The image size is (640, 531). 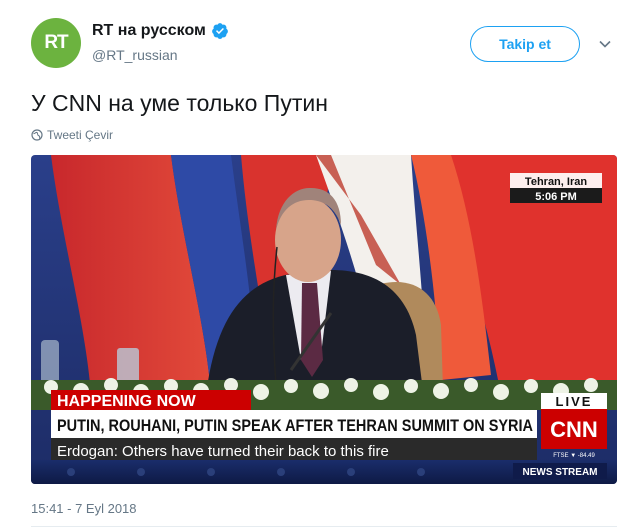 I want to click on verified-badge-icon, so click(x=219, y=31).